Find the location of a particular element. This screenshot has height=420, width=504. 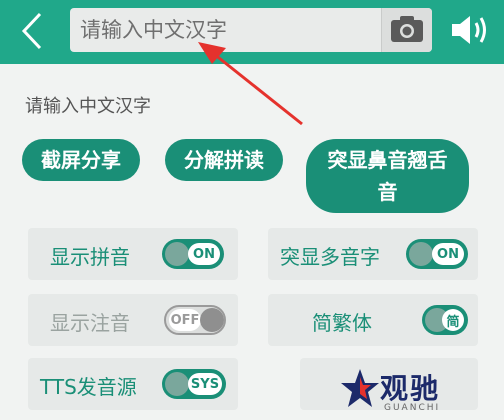

show-pinyin-toggle-text: ON is located at coordinates (204, 254).